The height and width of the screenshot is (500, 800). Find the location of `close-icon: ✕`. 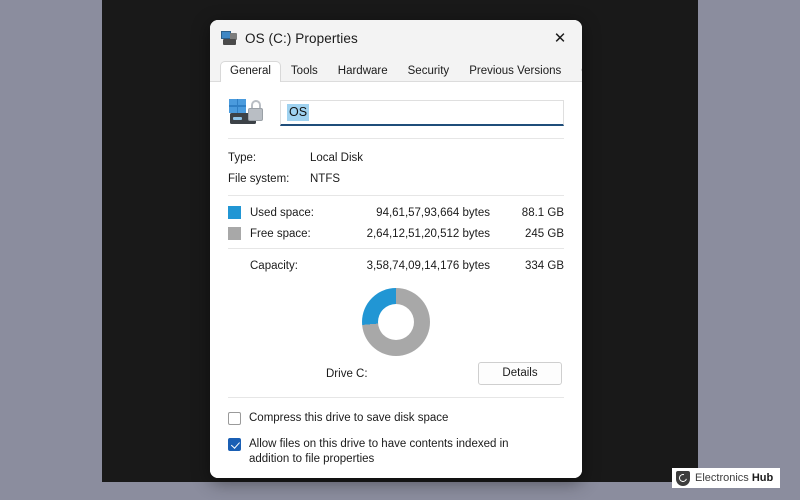

close-icon: ✕ is located at coordinates (560, 38).